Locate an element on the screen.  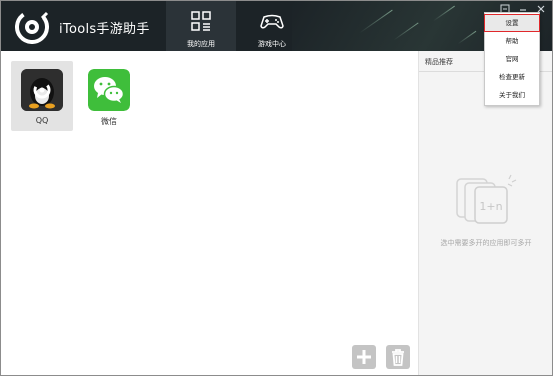
add-app-button is located at coordinates (364, 357).